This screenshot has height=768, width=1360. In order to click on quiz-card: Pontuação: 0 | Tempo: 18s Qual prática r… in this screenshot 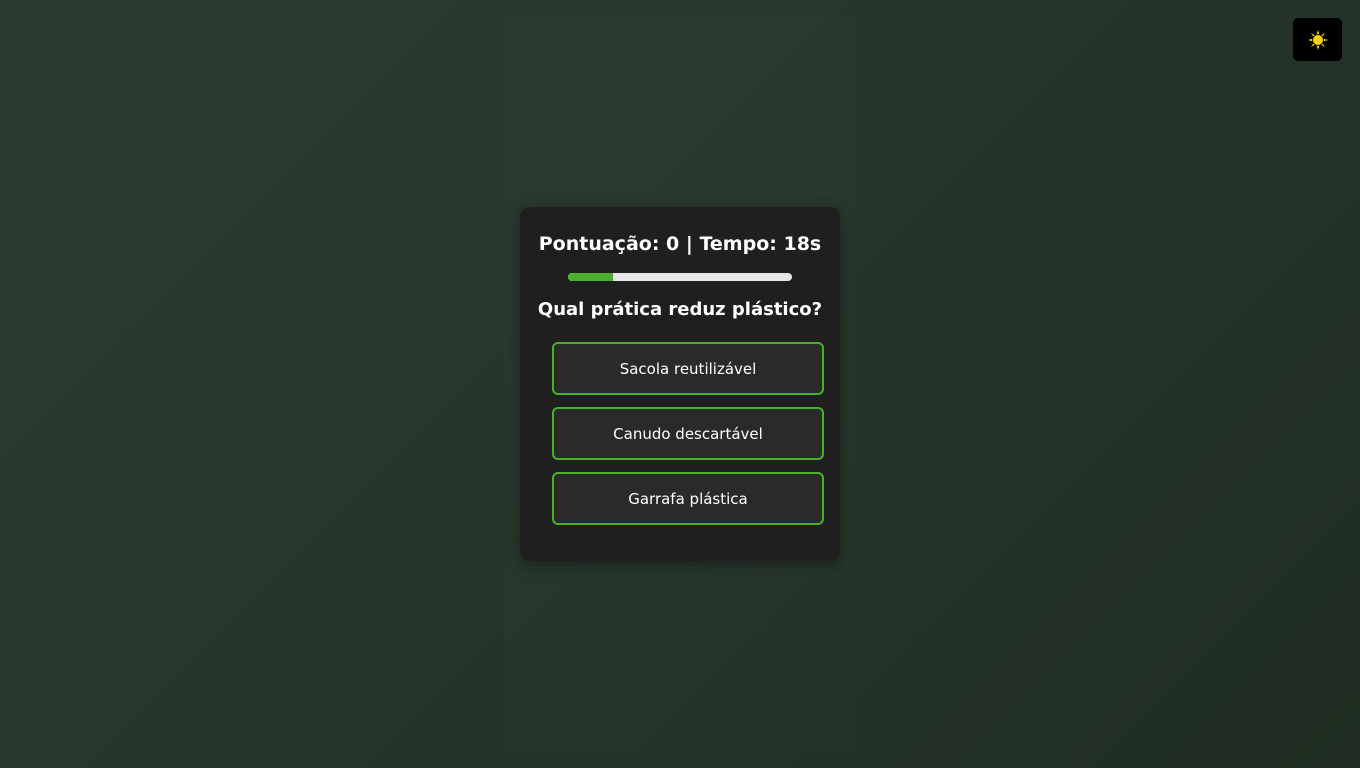, I will do `click(680, 384)`.